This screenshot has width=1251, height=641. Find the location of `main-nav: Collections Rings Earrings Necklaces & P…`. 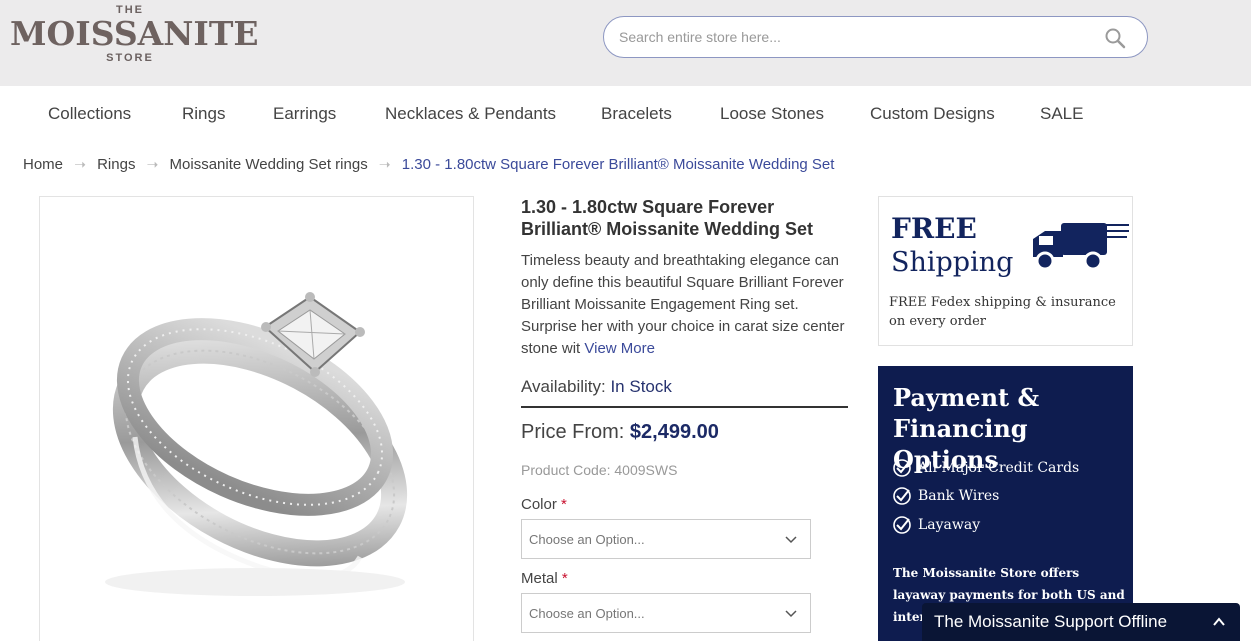

main-nav: Collections Rings Earrings Necklaces & P… is located at coordinates (625, 115).